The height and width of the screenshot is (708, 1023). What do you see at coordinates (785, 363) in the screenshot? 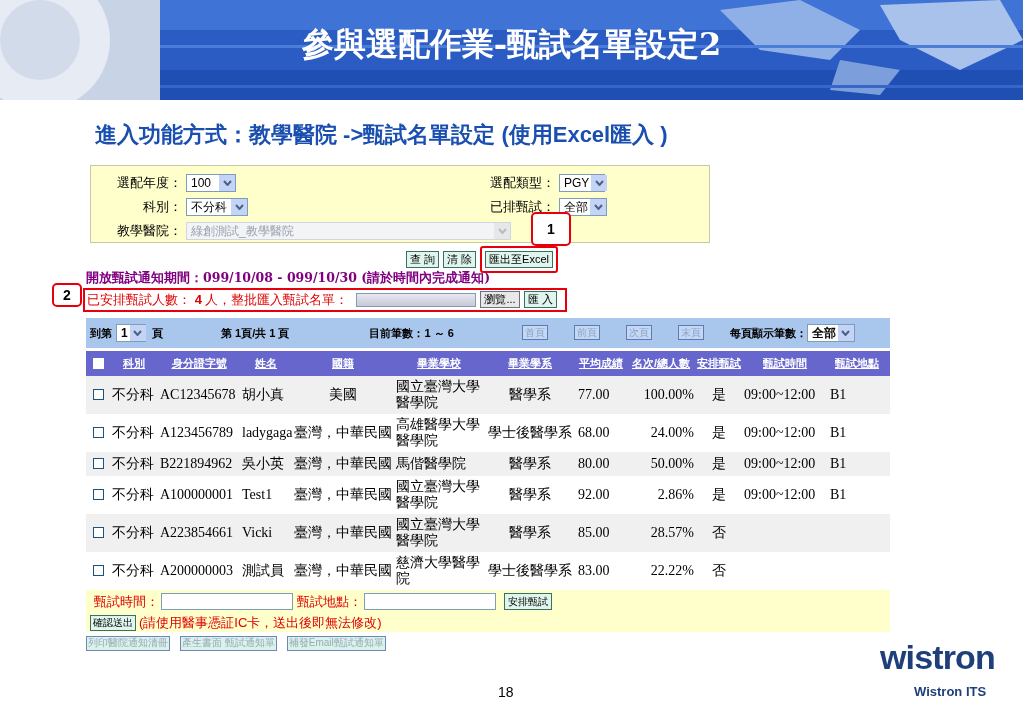
I see `column-header: 甄試時間` at bounding box center [785, 363].